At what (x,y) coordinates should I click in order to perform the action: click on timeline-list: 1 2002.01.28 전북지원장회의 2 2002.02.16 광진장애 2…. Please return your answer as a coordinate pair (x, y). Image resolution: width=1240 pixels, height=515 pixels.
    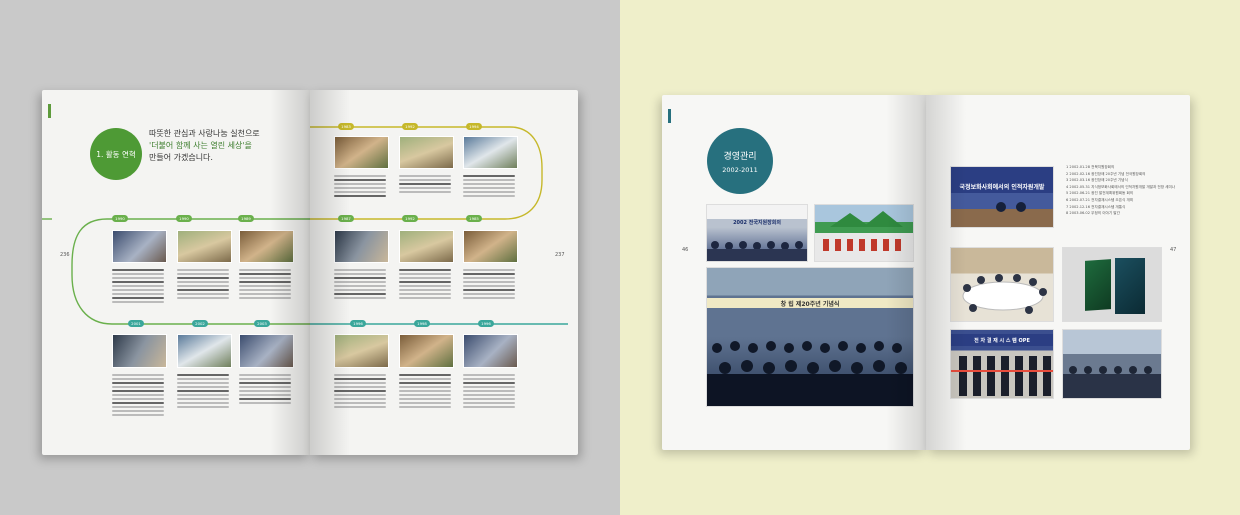
    Looking at the image, I should click on (1125, 190).